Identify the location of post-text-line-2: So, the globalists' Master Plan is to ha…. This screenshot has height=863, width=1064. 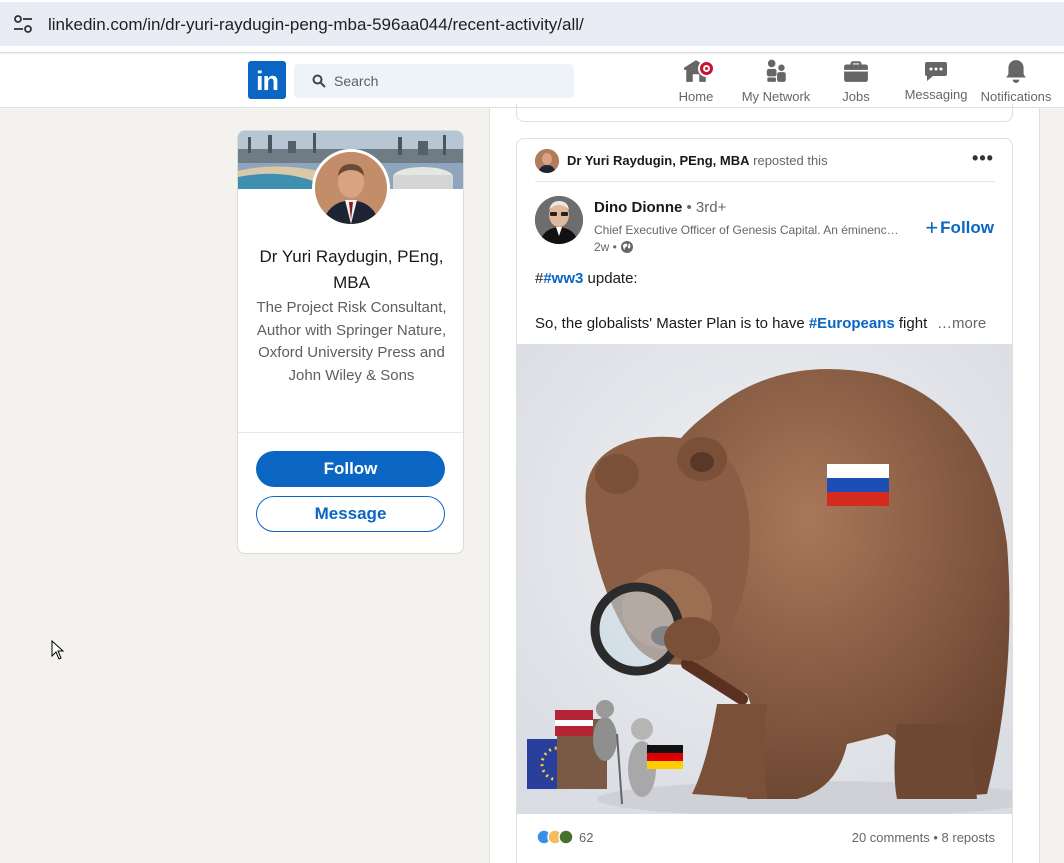
(732, 323).